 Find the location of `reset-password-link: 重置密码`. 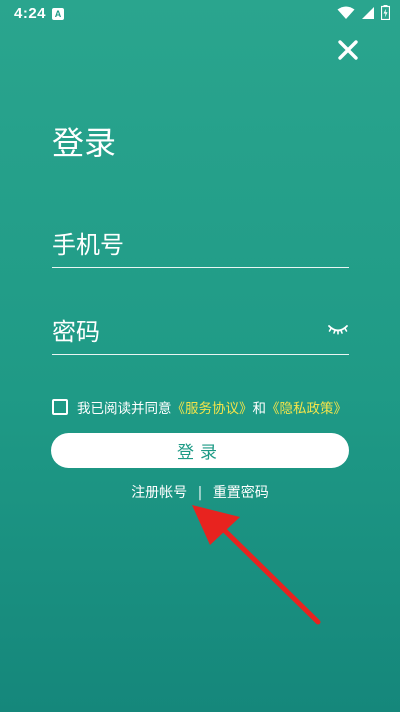

reset-password-link: 重置密码 is located at coordinates (241, 493).